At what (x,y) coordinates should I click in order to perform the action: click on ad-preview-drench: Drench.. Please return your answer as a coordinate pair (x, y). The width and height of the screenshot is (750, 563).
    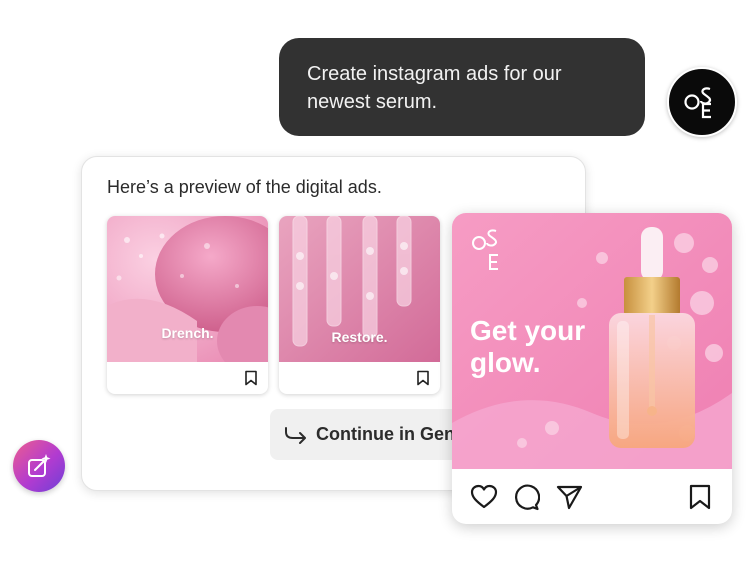
    Looking at the image, I should click on (187, 305).